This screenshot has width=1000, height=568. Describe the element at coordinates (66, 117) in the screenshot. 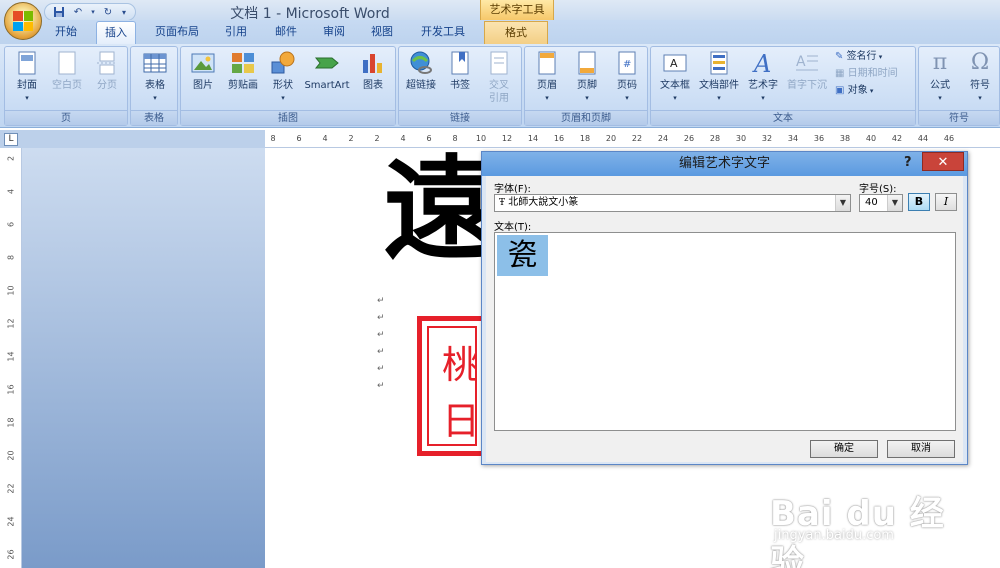

I see `group-pages-label: 页` at that location.